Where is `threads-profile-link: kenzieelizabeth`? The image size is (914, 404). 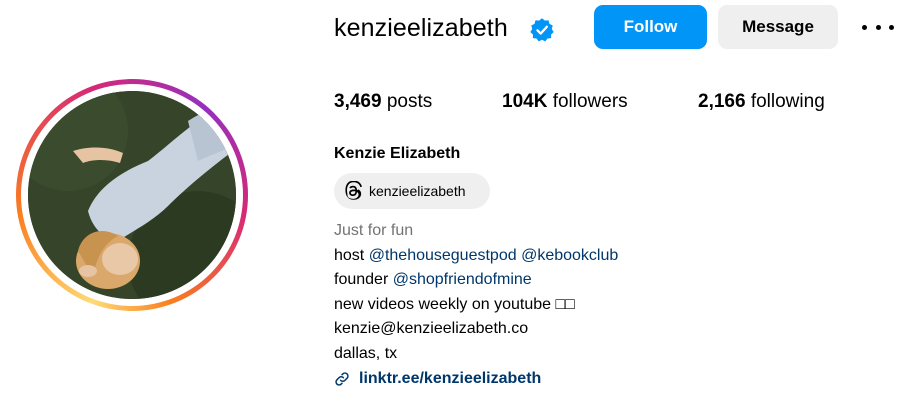
threads-profile-link: kenzieelizabeth is located at coordinates (412, 191).